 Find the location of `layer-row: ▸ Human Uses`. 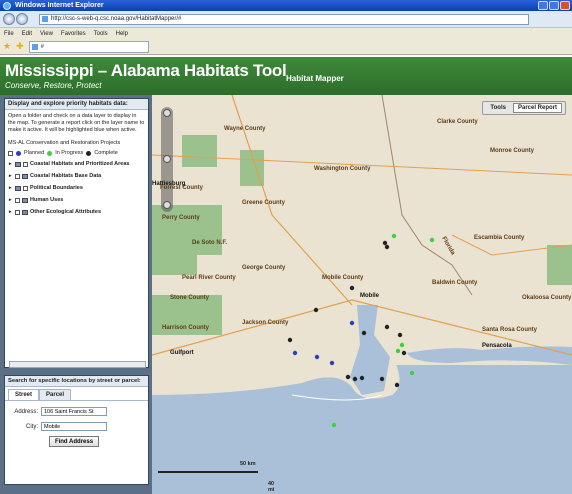

layer-row: ▸ Human Uses is located at coordinates (76, 200).